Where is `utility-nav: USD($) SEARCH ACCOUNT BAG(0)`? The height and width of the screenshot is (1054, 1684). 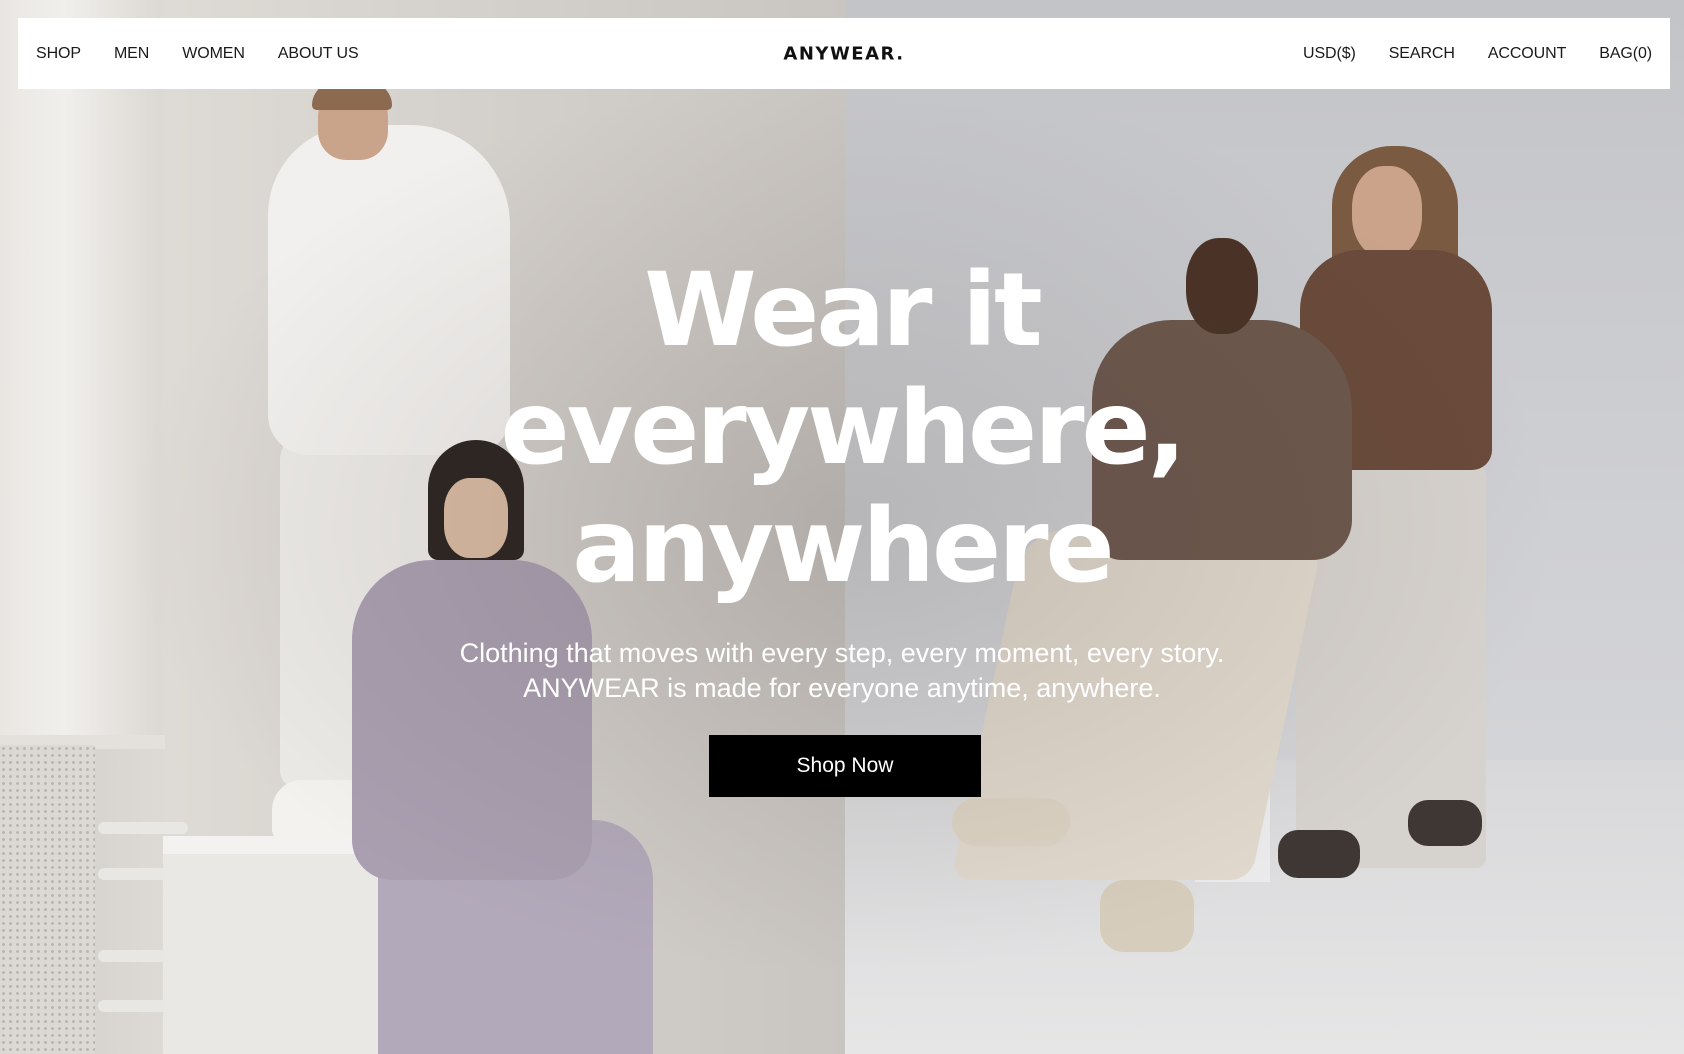
utility-nav: USD($) SEARCH ACCOUNT BAG(0) is located at coordinates (1461, 54).